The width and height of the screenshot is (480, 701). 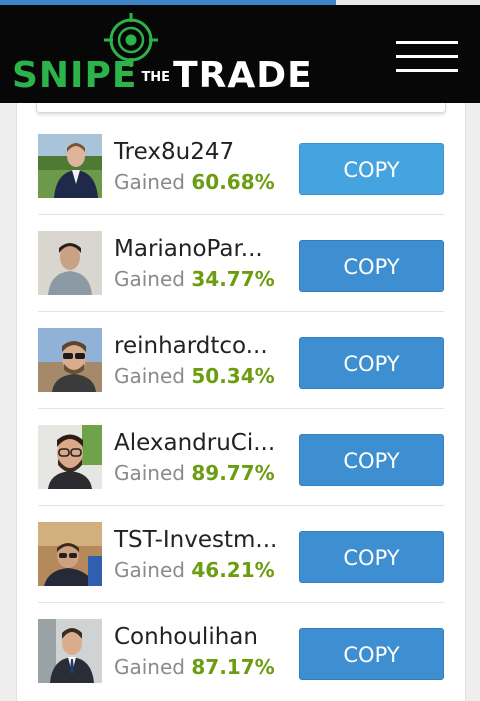 I want to click on gain-percentage: 50.34%, so click(x=233, y=376).